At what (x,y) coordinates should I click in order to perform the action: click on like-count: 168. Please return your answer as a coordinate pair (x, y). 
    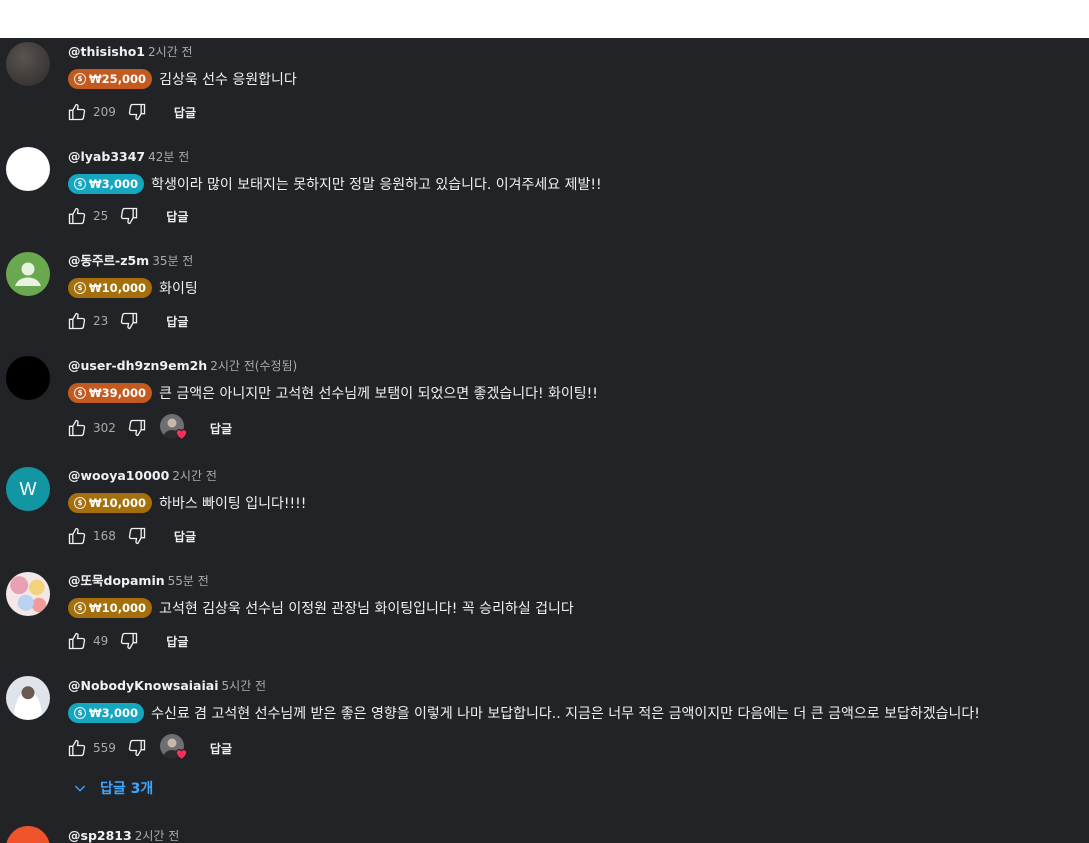
    Looking at the image, I should click on (104, 536).